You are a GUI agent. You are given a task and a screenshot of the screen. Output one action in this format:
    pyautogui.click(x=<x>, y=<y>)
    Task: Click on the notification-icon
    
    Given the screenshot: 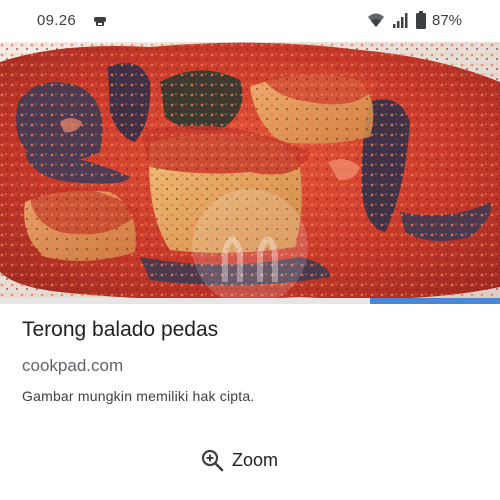 What is the action you would take?
    pyautogui.click(x=100, y=21)
    